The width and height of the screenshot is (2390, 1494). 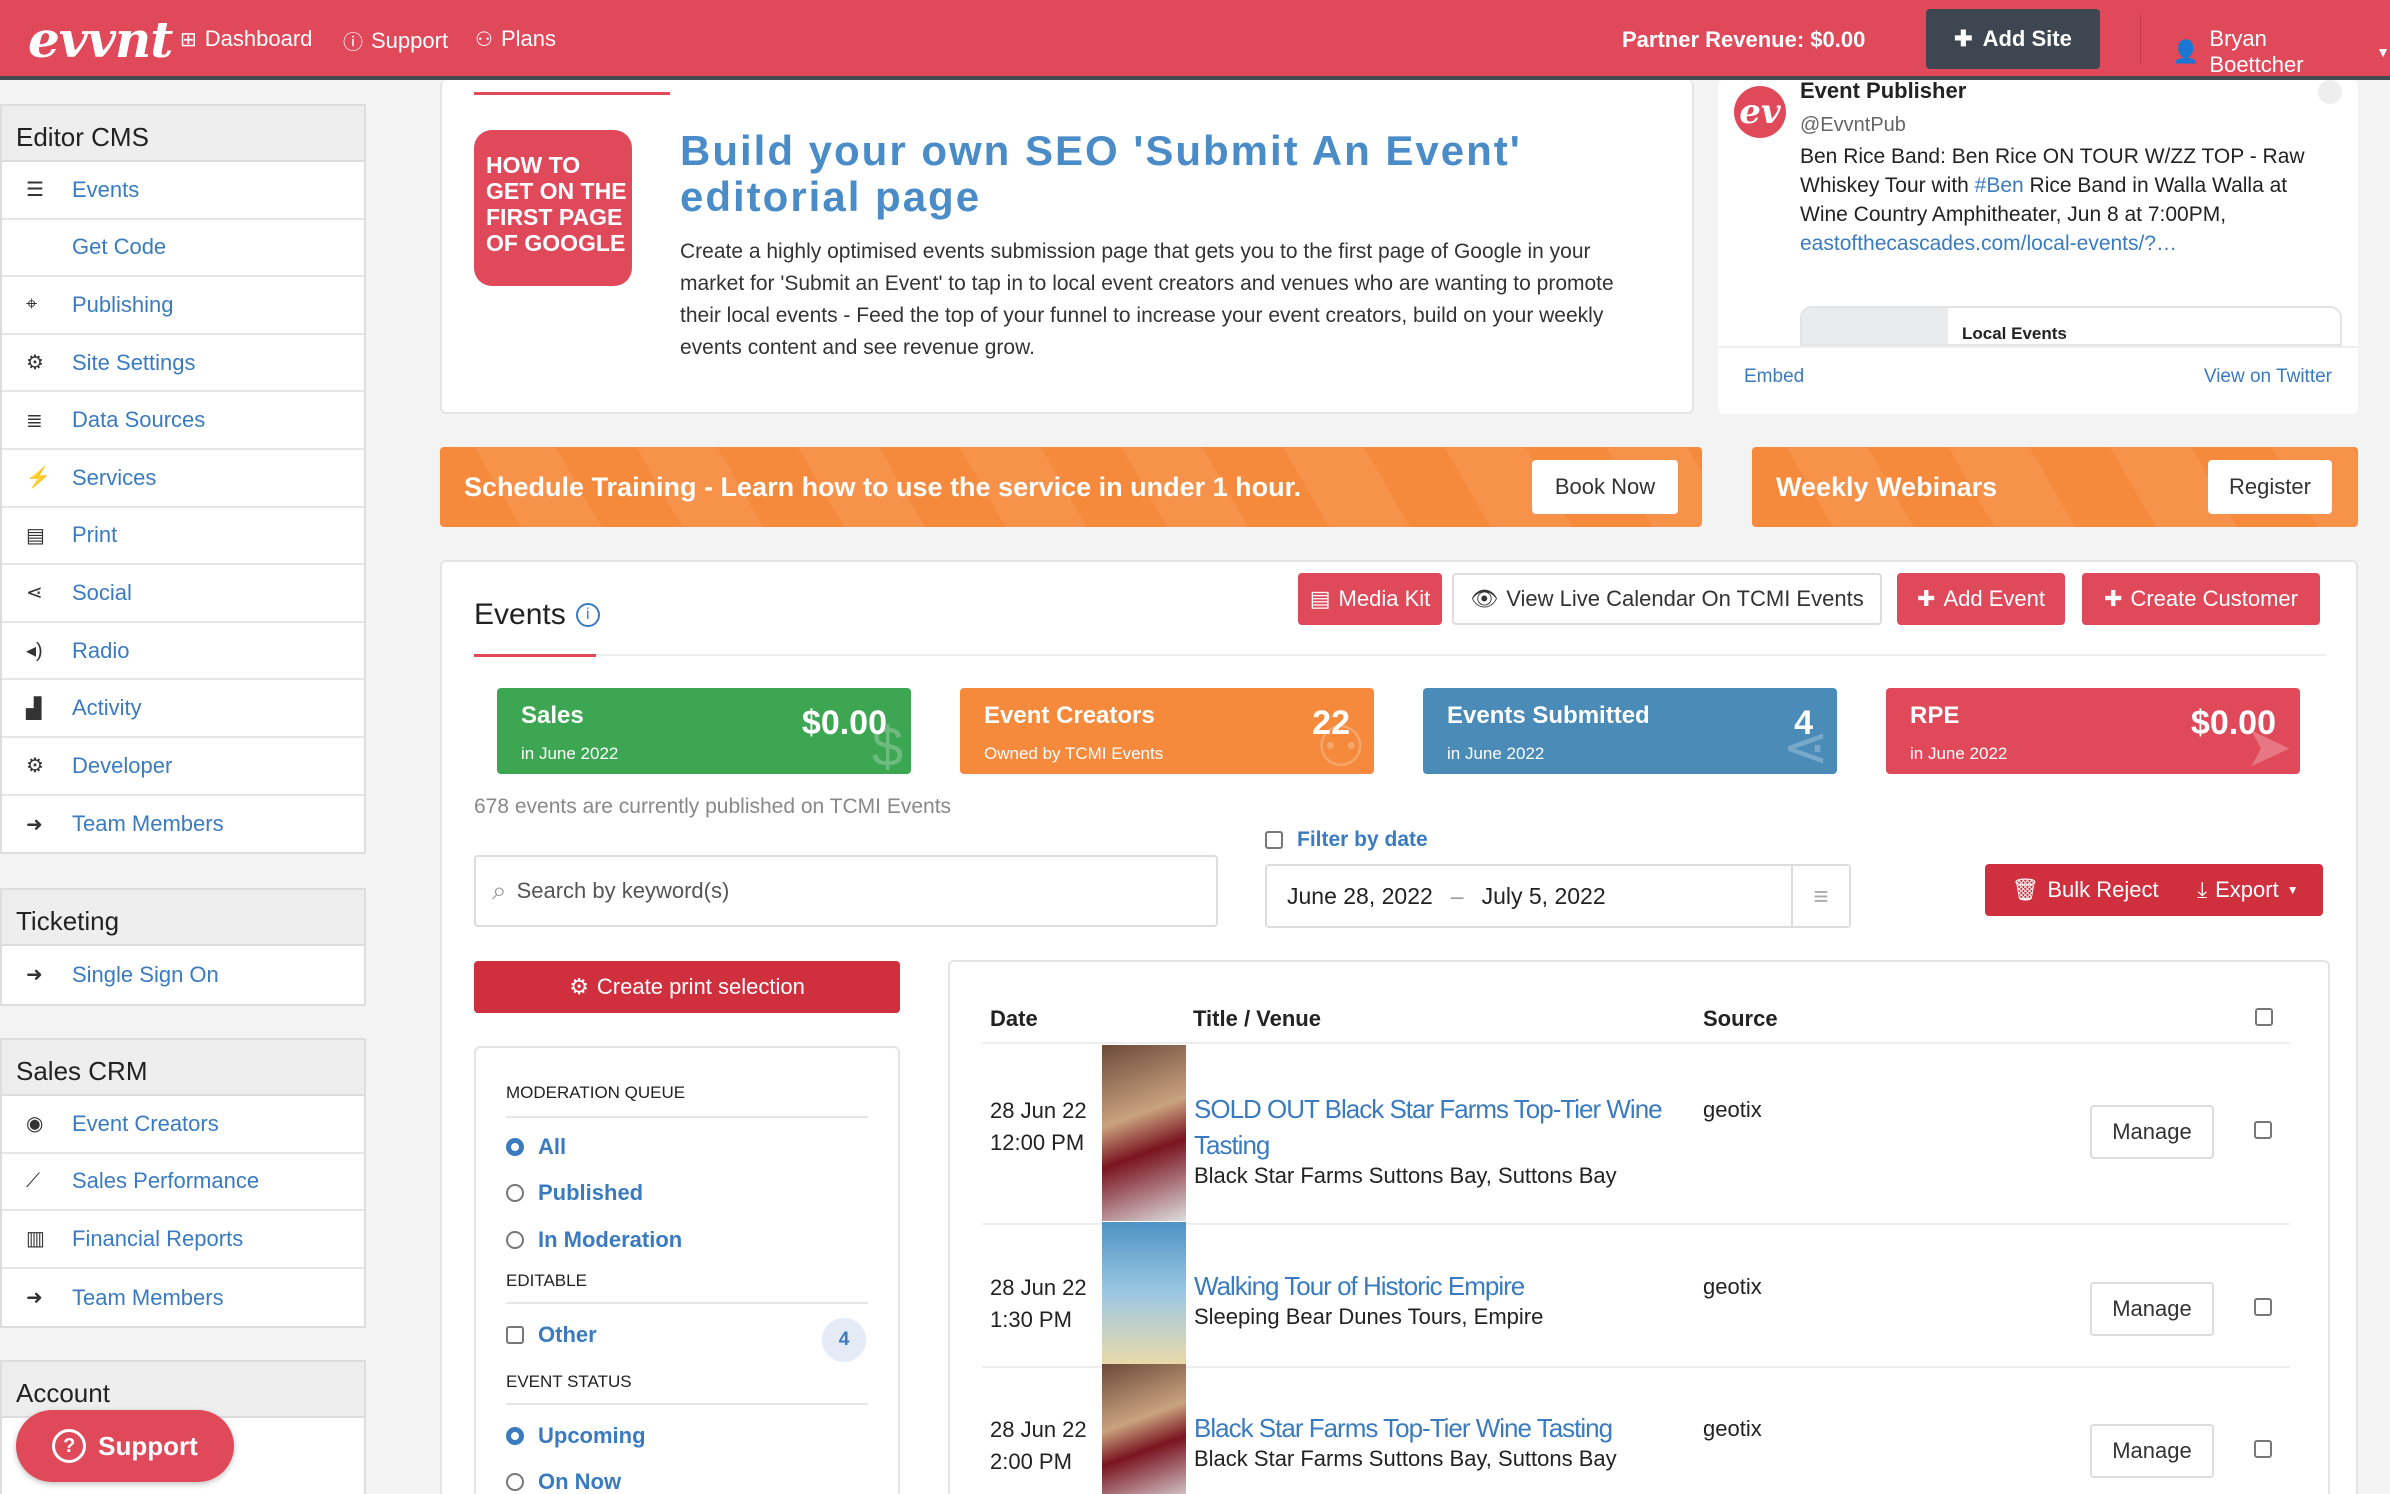 What do you see at coordinates (1031, 1319) in the screenshot?
I see `row-date-time: 1:30 PM` at bounding box center [1031, 1319].